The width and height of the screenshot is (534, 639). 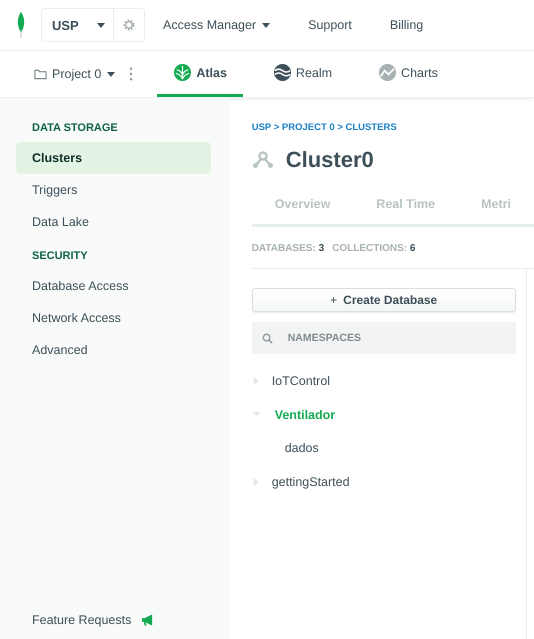 What do you see at coordinates (384, 338) in the screenshot?
I see `search-field: NAMESPACES` at bounding box center [384, 338].